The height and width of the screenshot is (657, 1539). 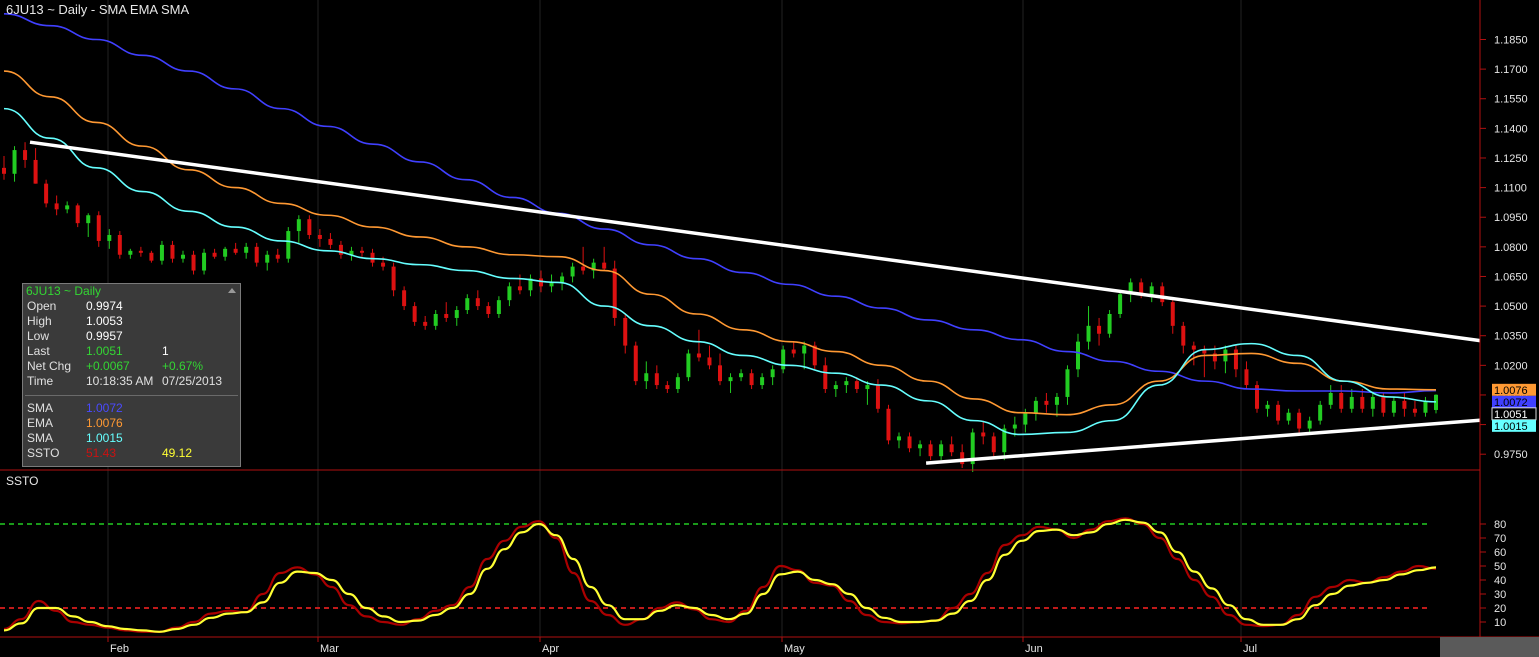 What do you see at coordinates (329, 649) in the screenshot?
I see `time-tick-label: Mar` at bounding box center [329, 649].